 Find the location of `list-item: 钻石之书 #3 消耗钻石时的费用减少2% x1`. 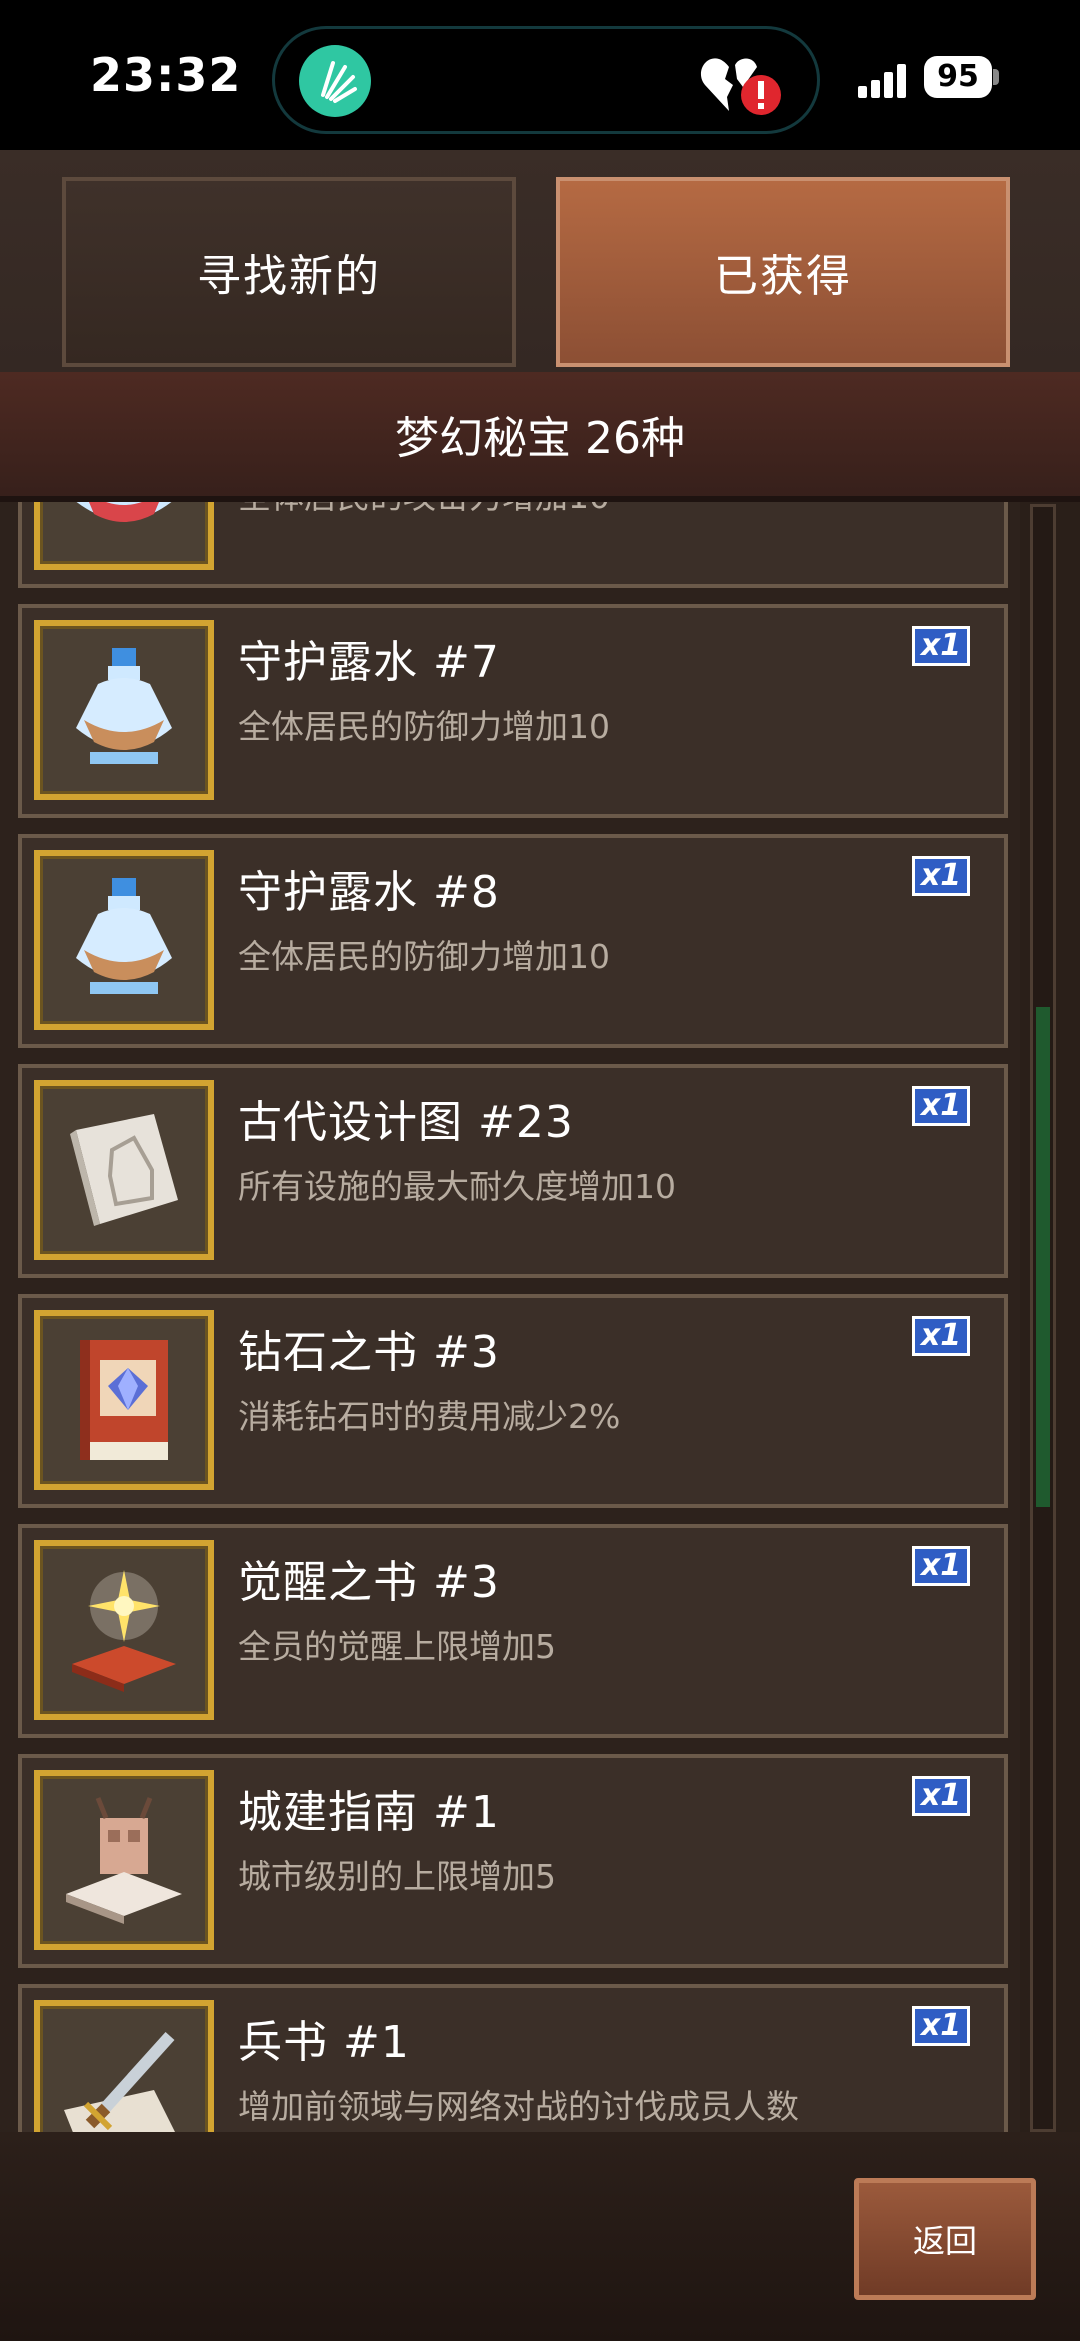

list-item: 钻石之书 #3 消耗钻石时的费用减少2% x1 is located at coordinates (513, 1401).